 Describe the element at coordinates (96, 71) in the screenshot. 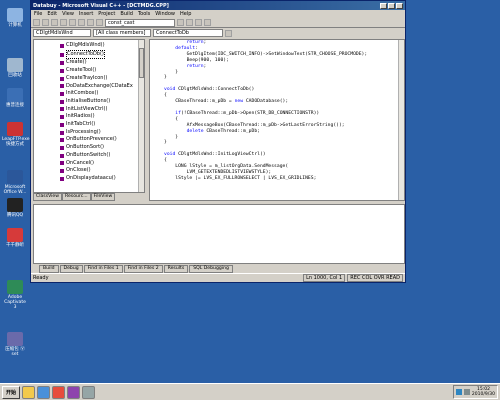

I see `class-tree-item: CreateTool()` at that location.